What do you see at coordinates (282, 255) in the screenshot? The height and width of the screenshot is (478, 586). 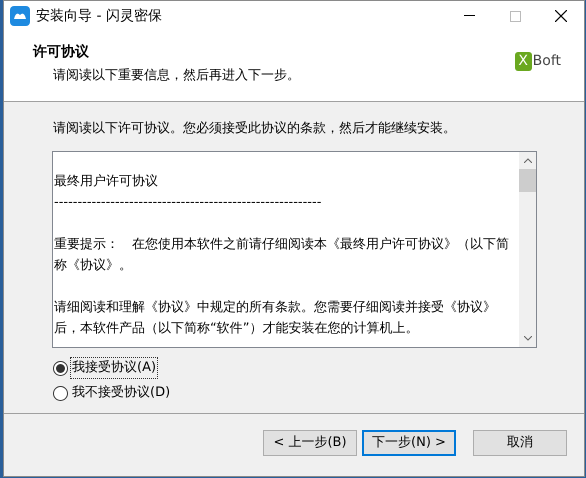 I see `license-paragraph: 重要提示： 在您使用本软件之前请仔细阅读本《最终用户许可协议》（以下简称《协议》。` at bounding box center [282, 255].